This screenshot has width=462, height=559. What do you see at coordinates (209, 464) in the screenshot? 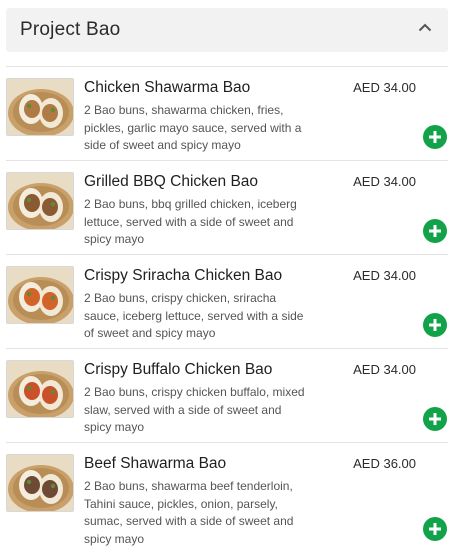
I see `menu-item-name: Beef Shawarma Bao` at bounding box center [209, 464].